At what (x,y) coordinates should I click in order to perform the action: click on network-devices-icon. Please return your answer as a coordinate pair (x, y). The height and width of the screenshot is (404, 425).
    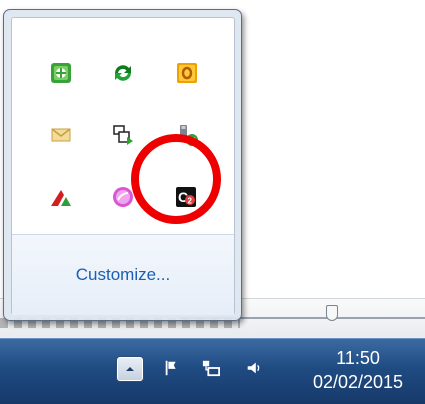
    Looking at the image, I should click on (123, 135).